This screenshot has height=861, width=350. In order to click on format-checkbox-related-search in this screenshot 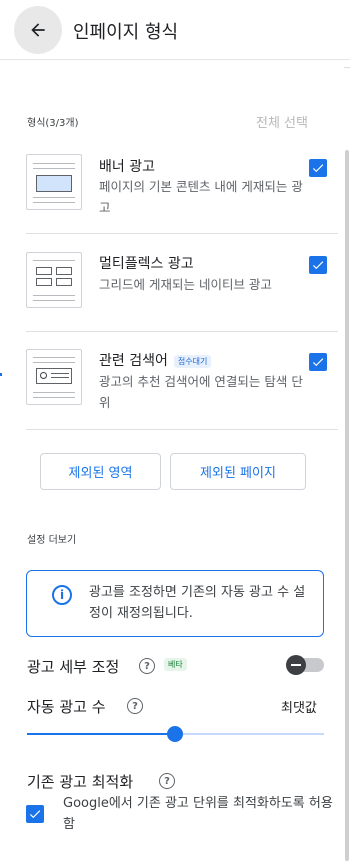, I will do `click(318, 362)`.